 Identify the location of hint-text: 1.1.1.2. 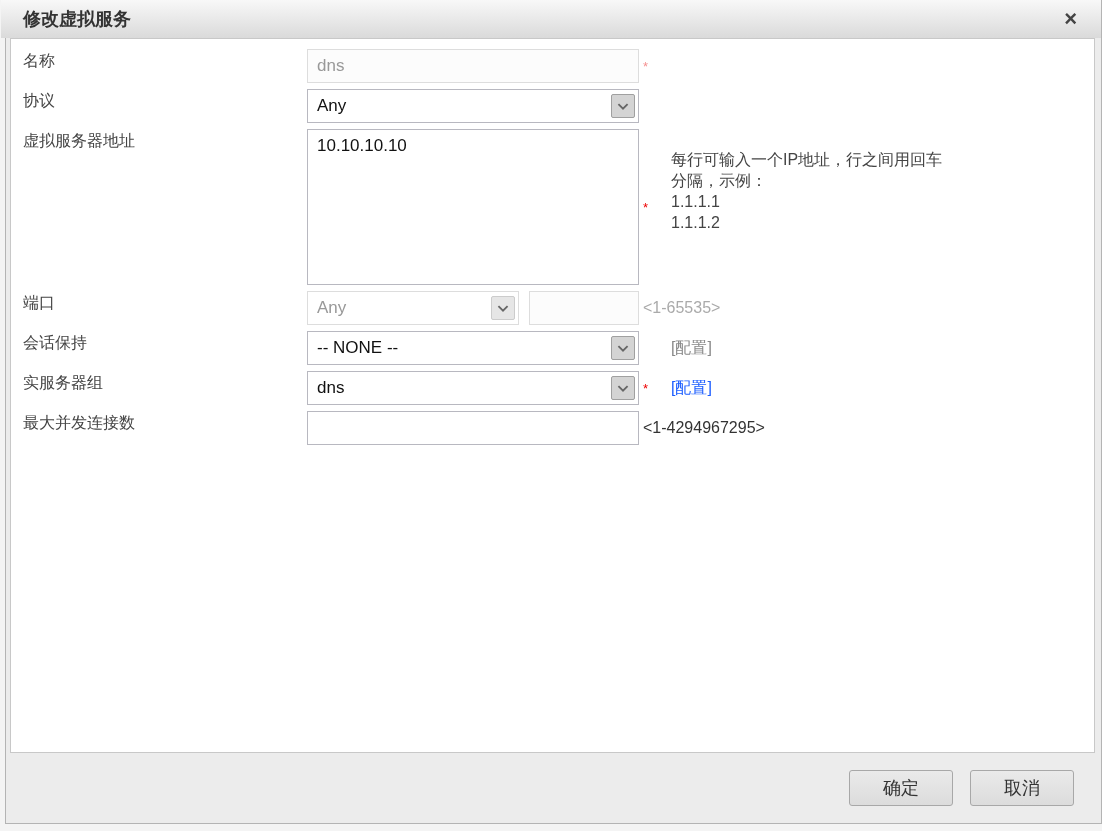
(696, 223).